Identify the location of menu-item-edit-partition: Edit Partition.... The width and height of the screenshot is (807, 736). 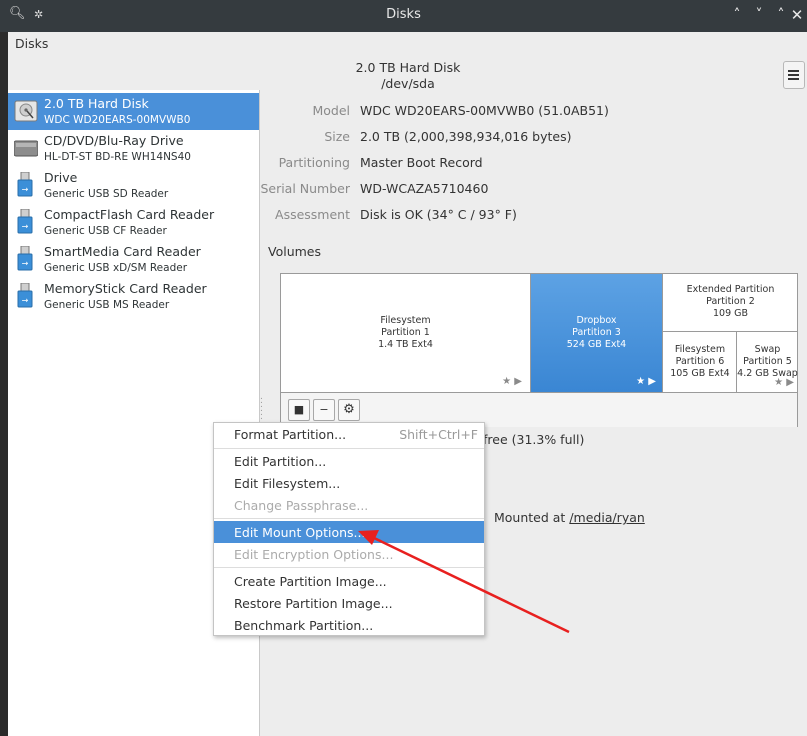
(349, 461).